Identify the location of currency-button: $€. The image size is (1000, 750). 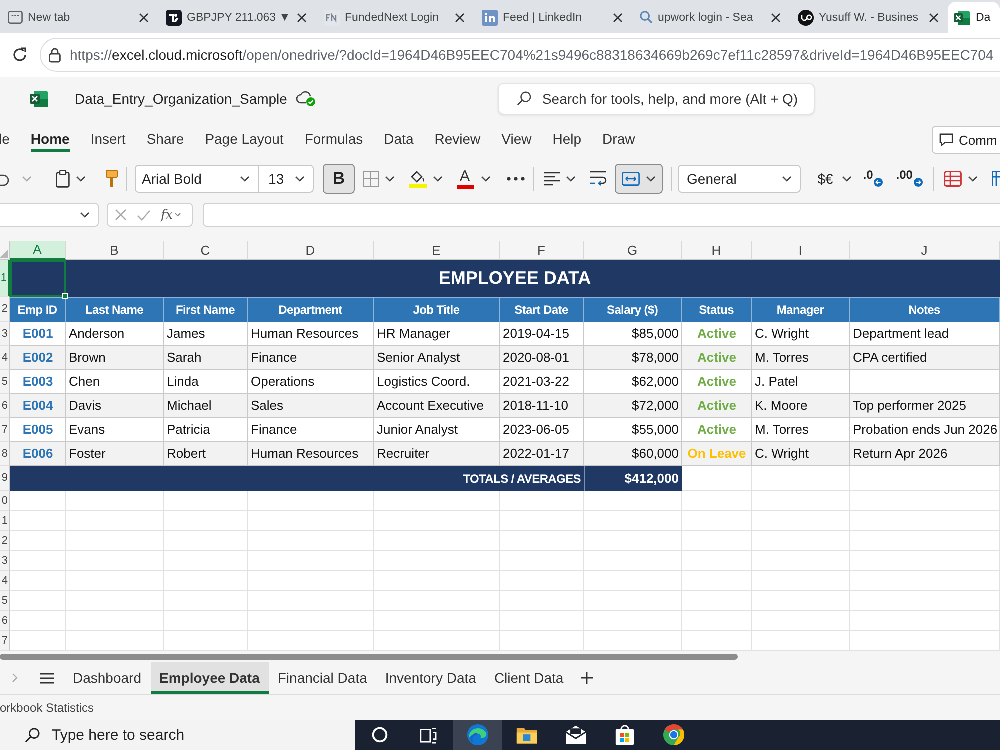
(825, 178).